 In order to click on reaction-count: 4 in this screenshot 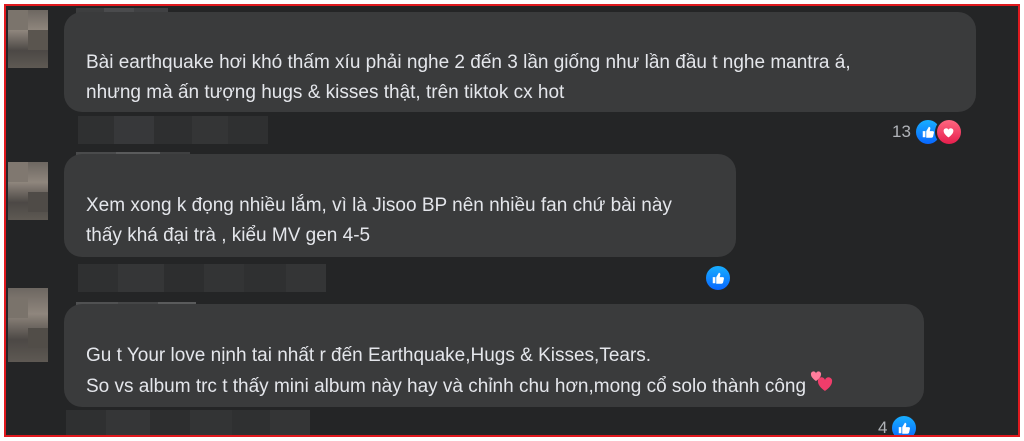, I will do `click(883, 427)`.